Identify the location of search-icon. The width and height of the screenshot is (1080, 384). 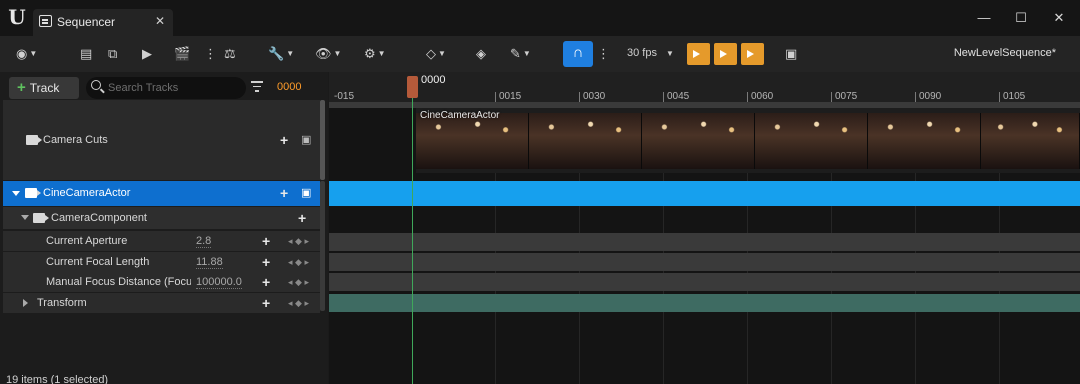
(96, 85).